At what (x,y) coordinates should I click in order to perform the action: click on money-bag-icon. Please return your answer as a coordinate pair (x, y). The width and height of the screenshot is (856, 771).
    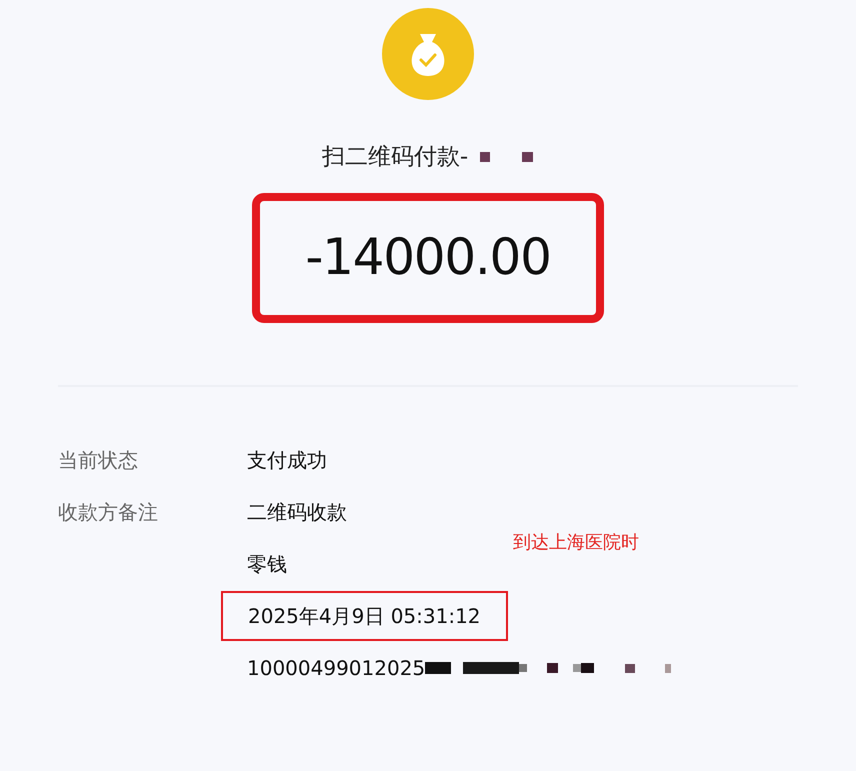
    Looking at the image, I should click on (428, 54).